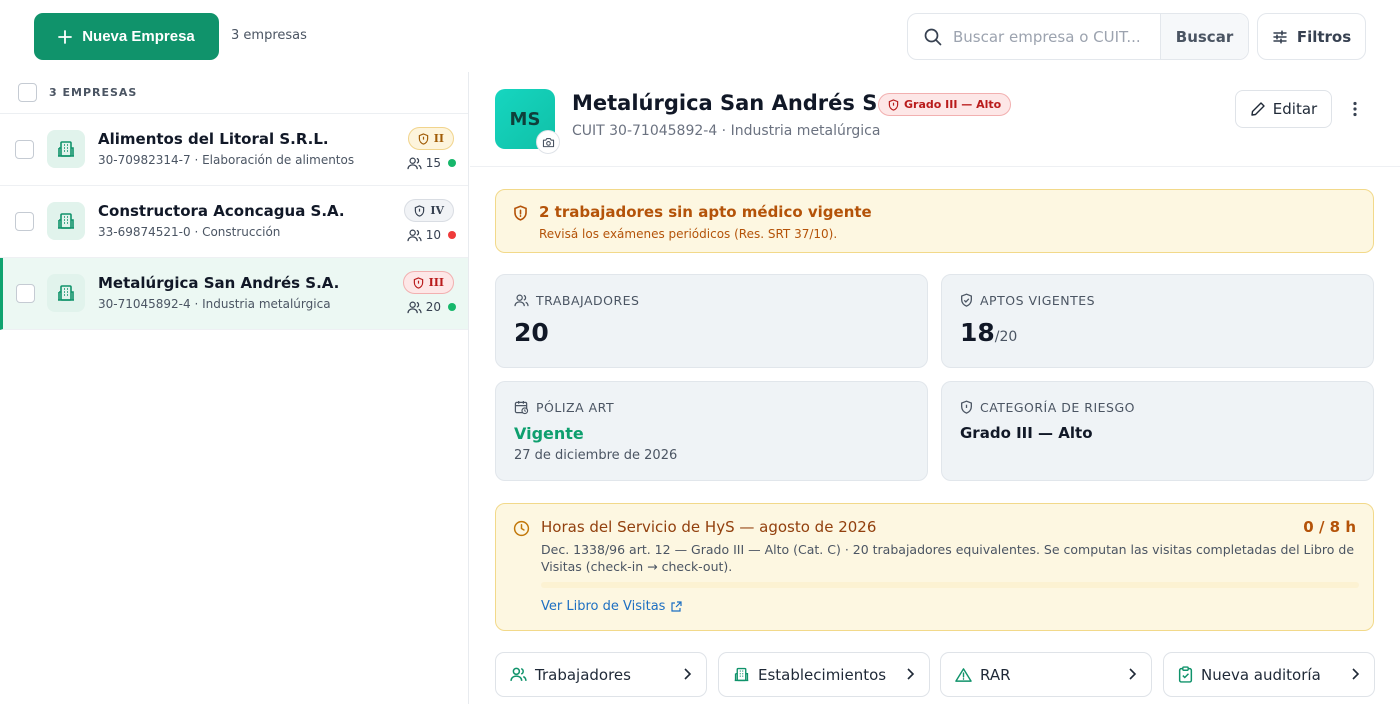 This screenshot has width=1400, height=704. What do you see at coordinates (93, 92) in the screenshot?
I see `list-header-label: 3 EMPRESAS` at bounding box center [93, 92].